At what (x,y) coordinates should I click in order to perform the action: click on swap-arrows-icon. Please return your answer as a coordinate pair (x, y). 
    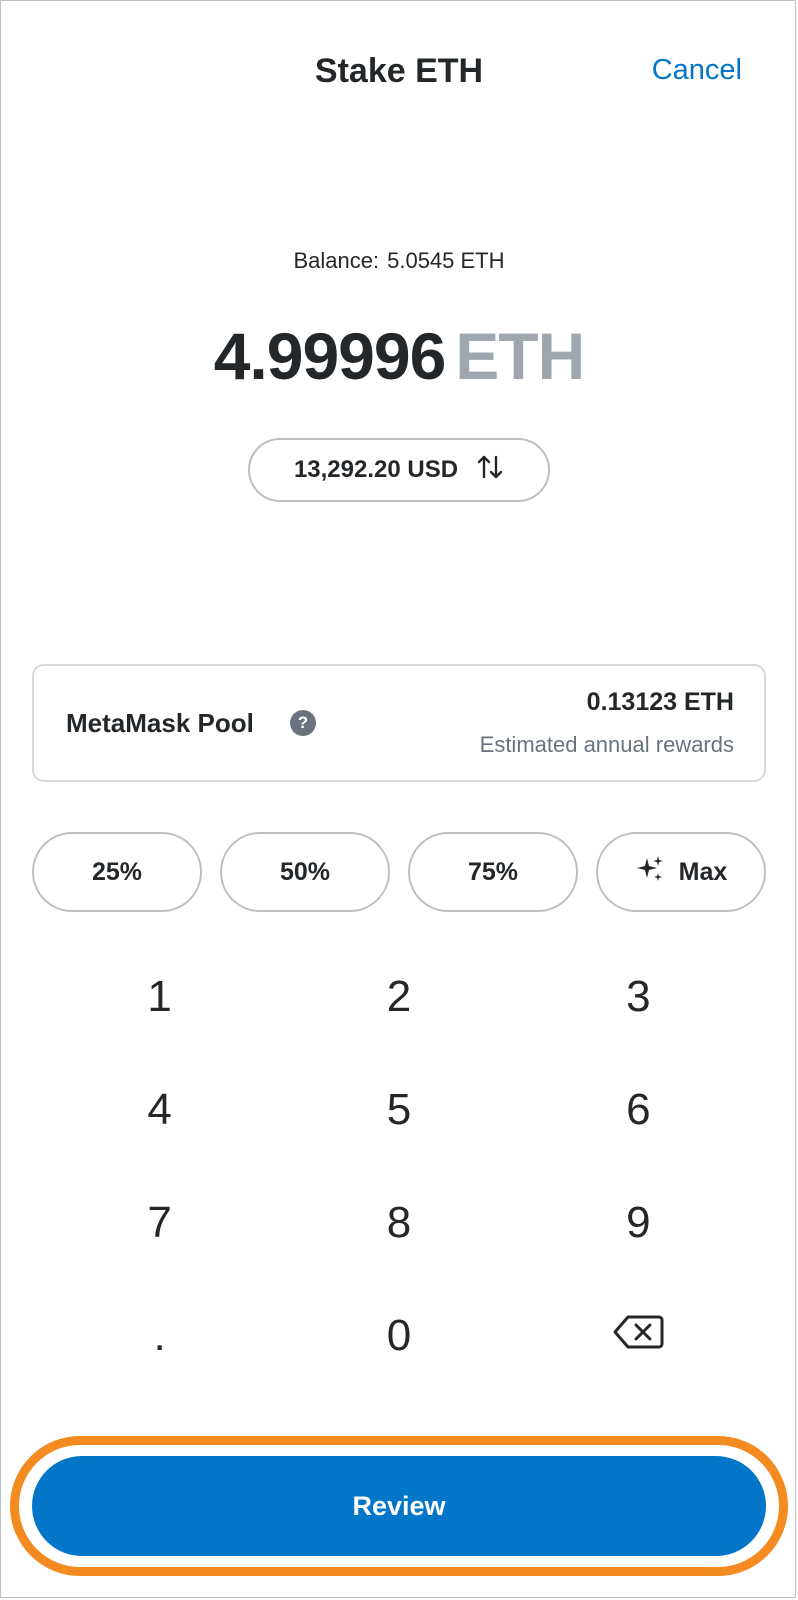
    Looking at the image, I should click on (490, 470).